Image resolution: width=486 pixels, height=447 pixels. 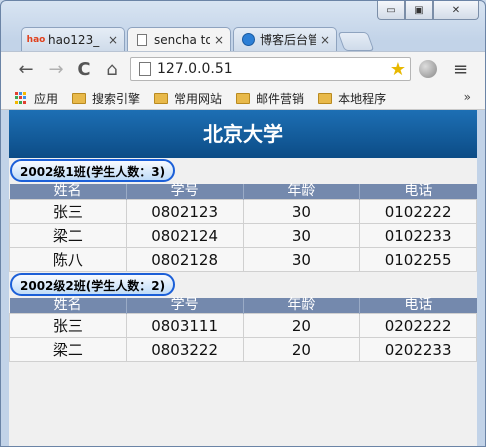 I want to click on cell-id: 0803222, so click(x=184, y=349).